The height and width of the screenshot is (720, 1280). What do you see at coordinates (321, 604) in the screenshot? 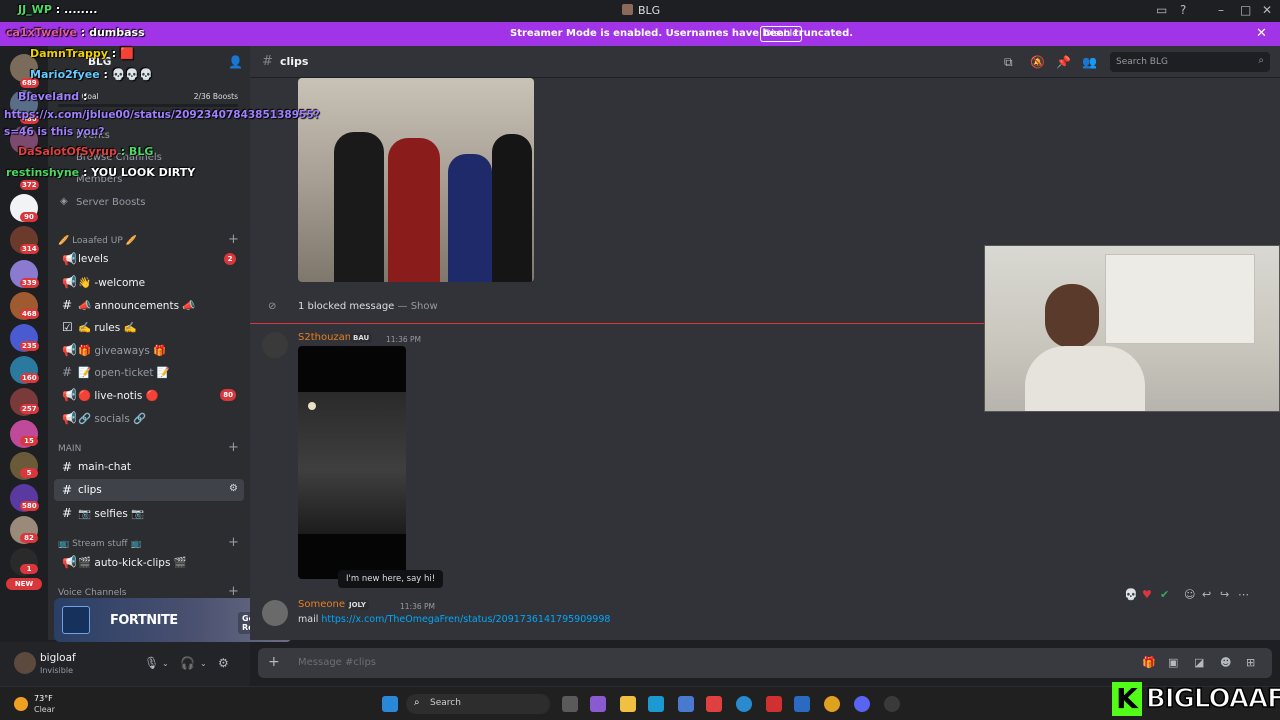
I see `message-author: Someone` at bounding box center [321, 604].